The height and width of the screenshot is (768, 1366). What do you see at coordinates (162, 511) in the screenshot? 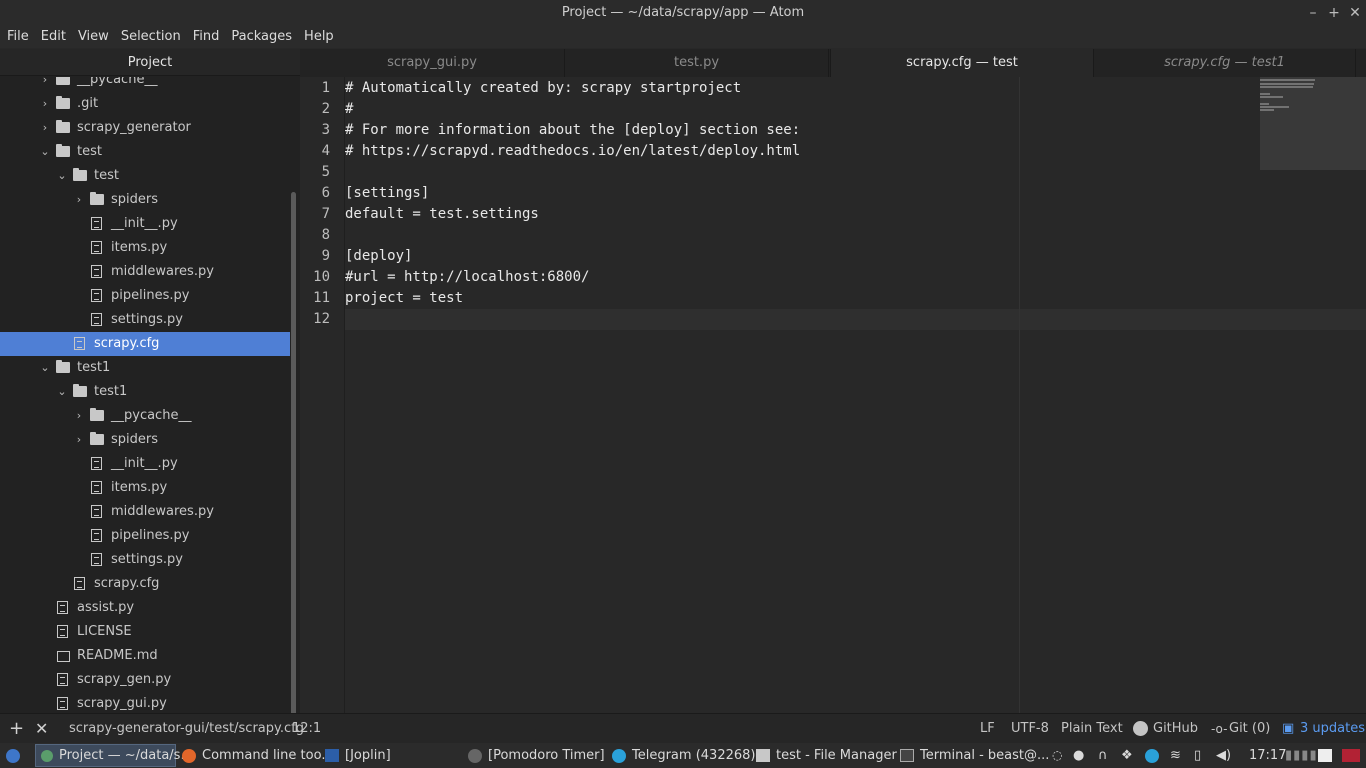
I see `tree-item-label: middlewares.py` at bounding box center [162, 511].